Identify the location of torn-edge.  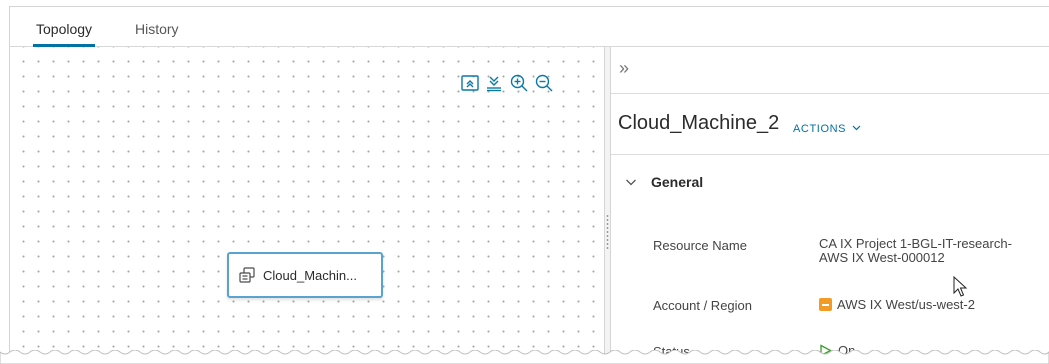
(524, 357).